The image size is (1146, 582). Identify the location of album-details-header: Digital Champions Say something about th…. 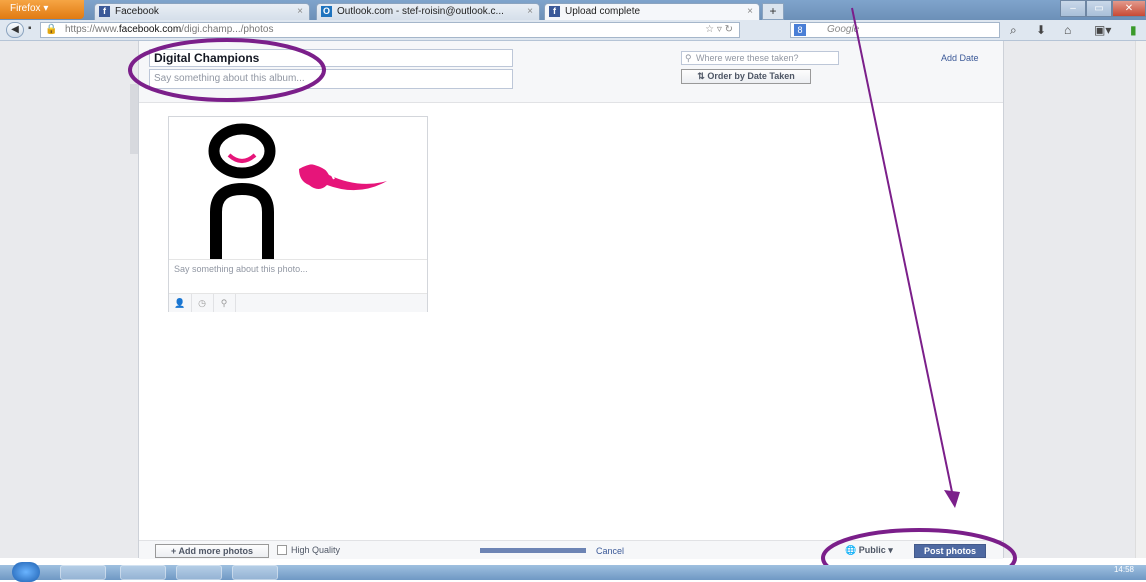
(571, 72).